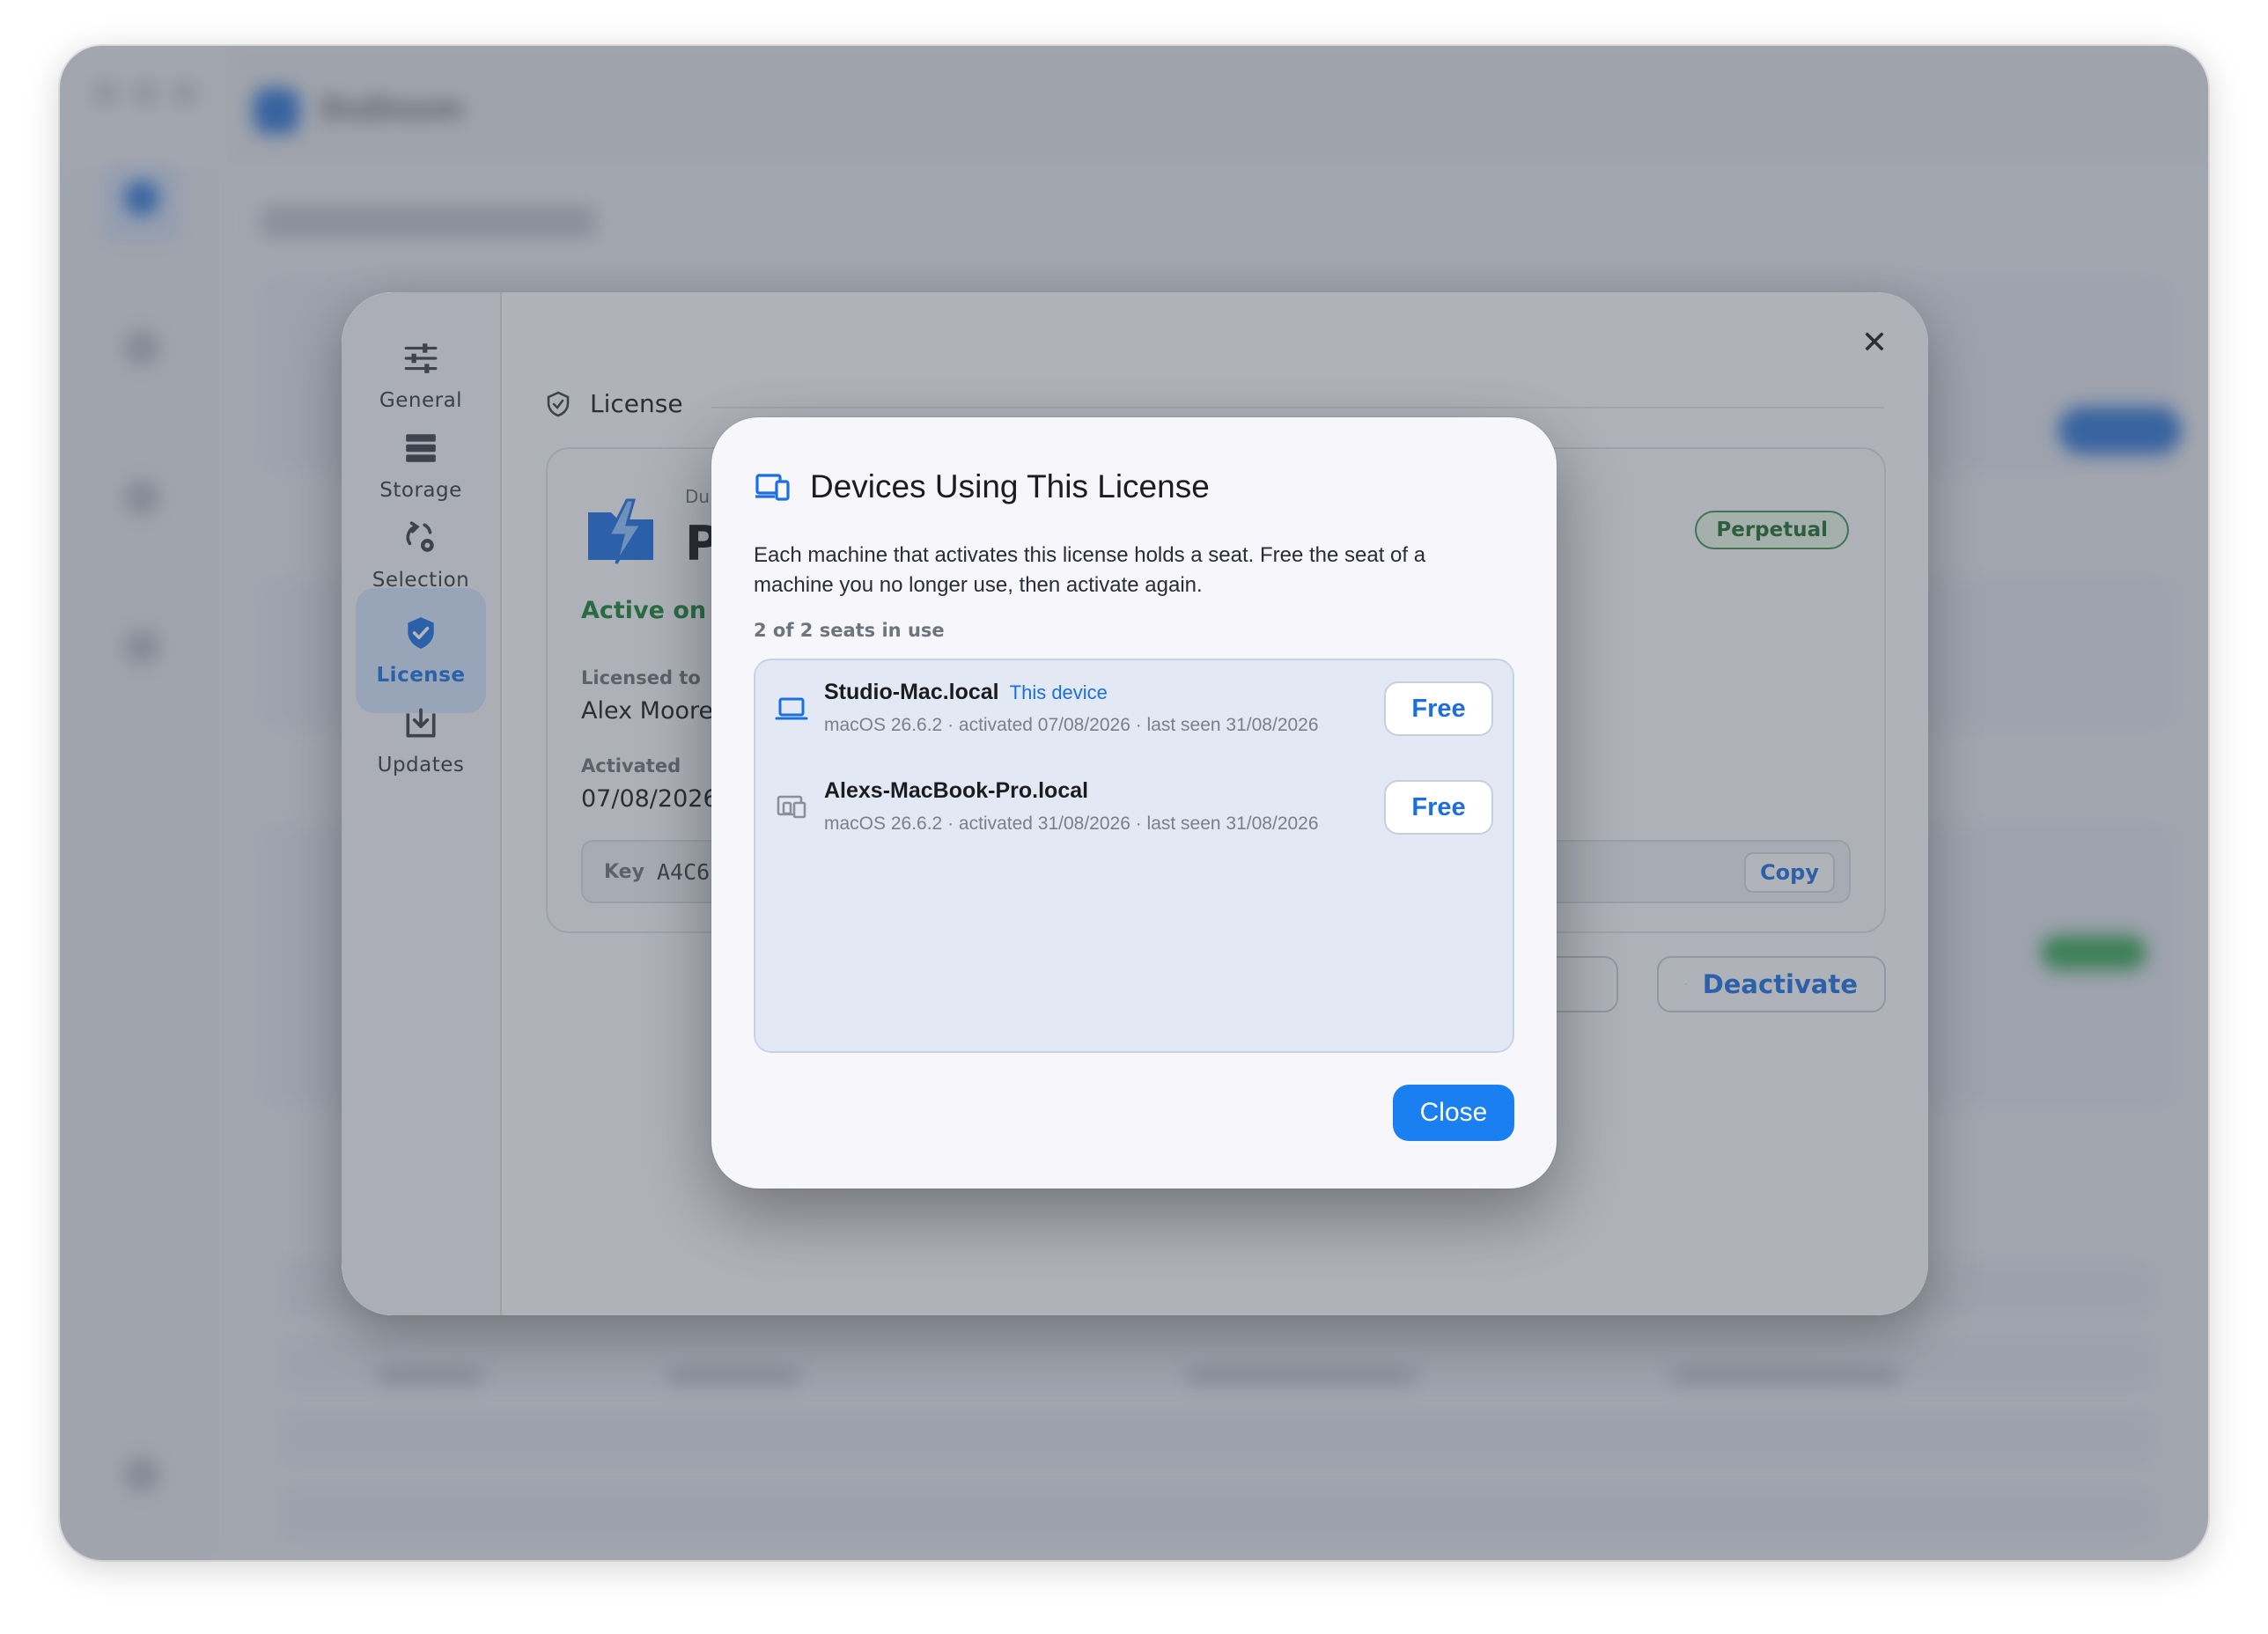 The height and width of the screenshot is (1634, 2268). What do you see at coordinates (1874, 343) in the screenshot?
I see `close-settings-icon: ✕` at bounding box center [1874, 343].